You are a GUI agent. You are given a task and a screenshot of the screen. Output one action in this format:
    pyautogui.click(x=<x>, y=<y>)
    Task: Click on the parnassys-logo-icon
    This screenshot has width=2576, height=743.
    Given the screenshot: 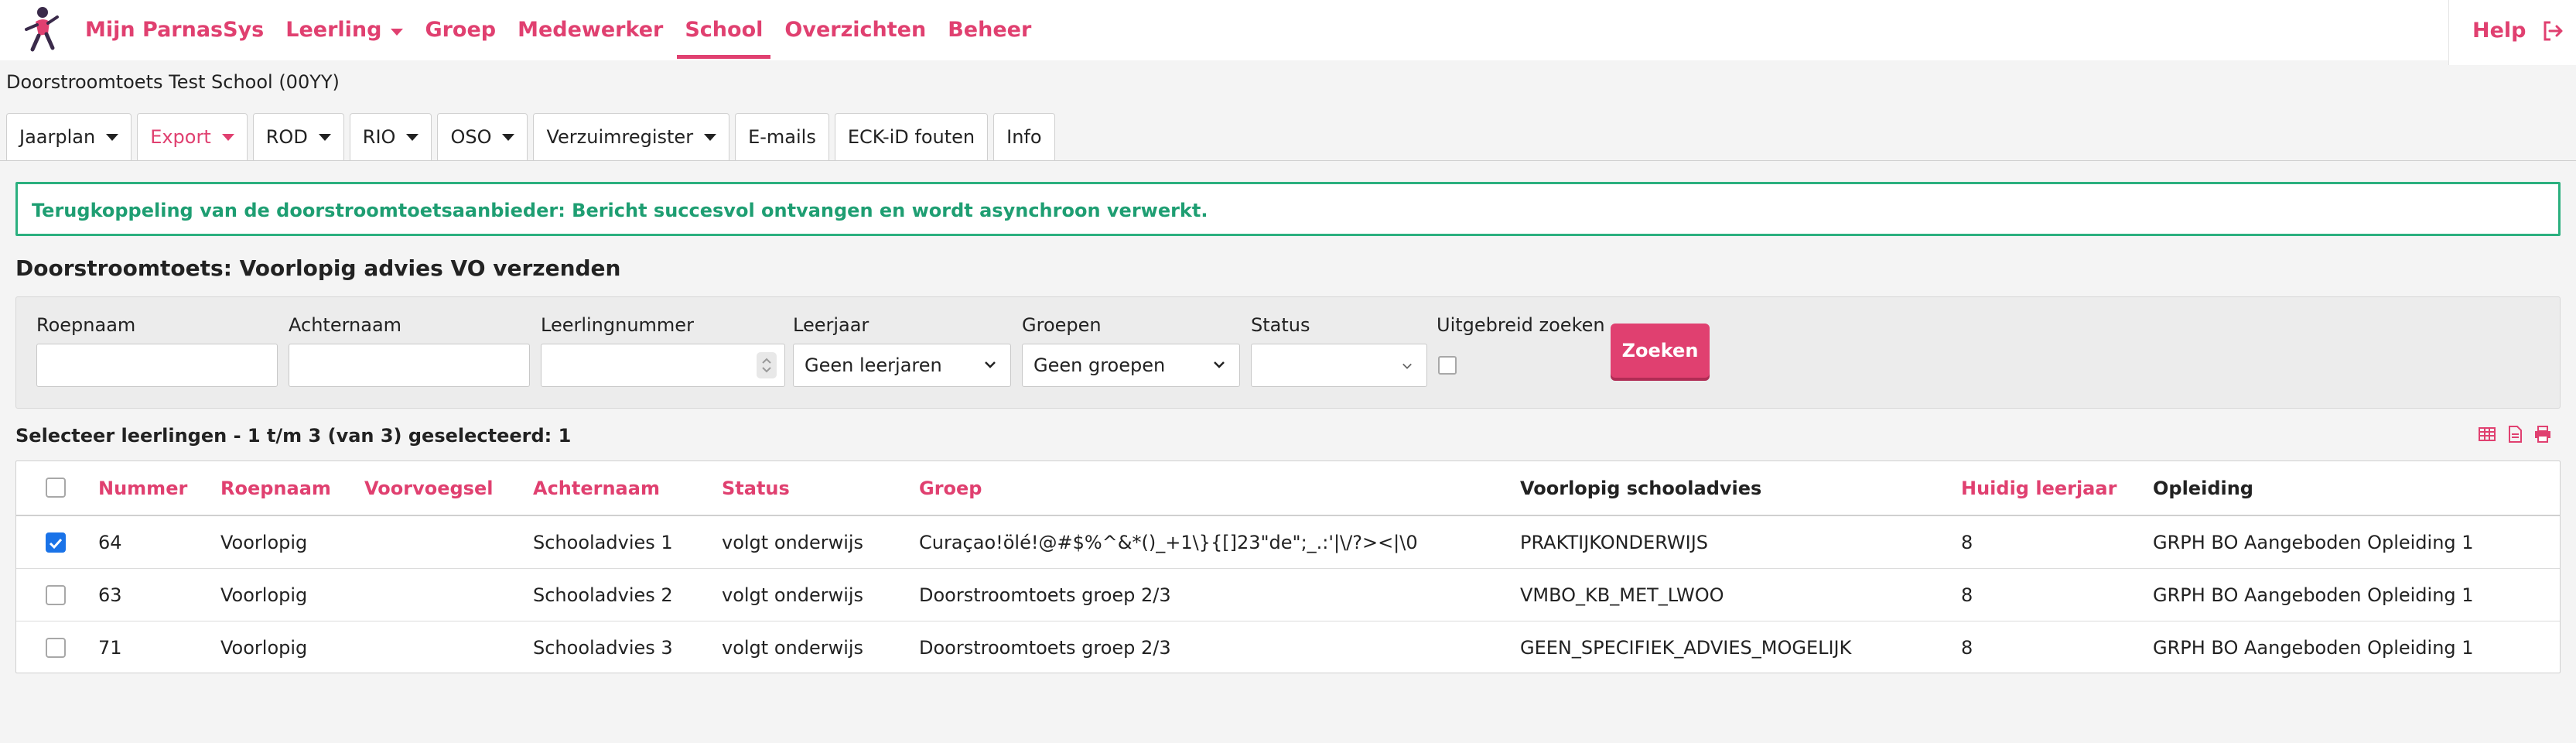 What is the action you would take?
    pyautogui.click(x=40, y=29)
    